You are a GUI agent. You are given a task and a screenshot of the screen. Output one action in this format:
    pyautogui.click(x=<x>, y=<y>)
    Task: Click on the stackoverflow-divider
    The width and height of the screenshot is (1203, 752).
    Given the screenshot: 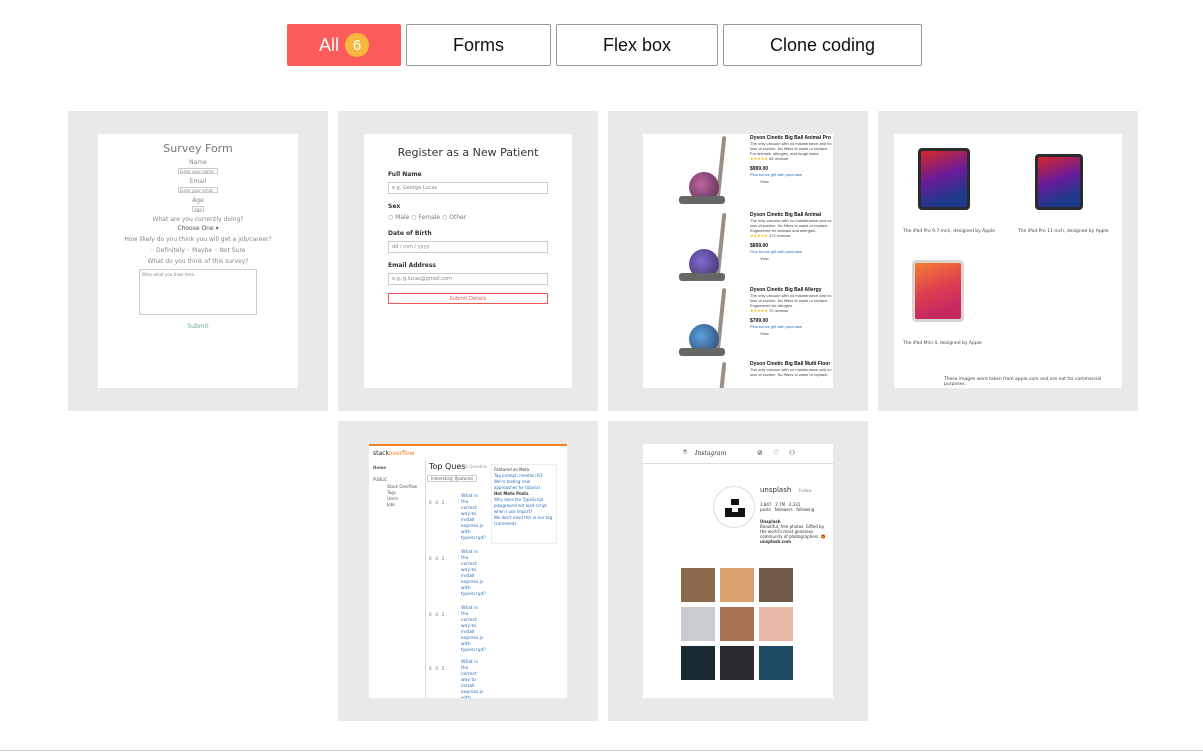 What is the action you would take?
    pyautogui.click(x=425, y=579)
    